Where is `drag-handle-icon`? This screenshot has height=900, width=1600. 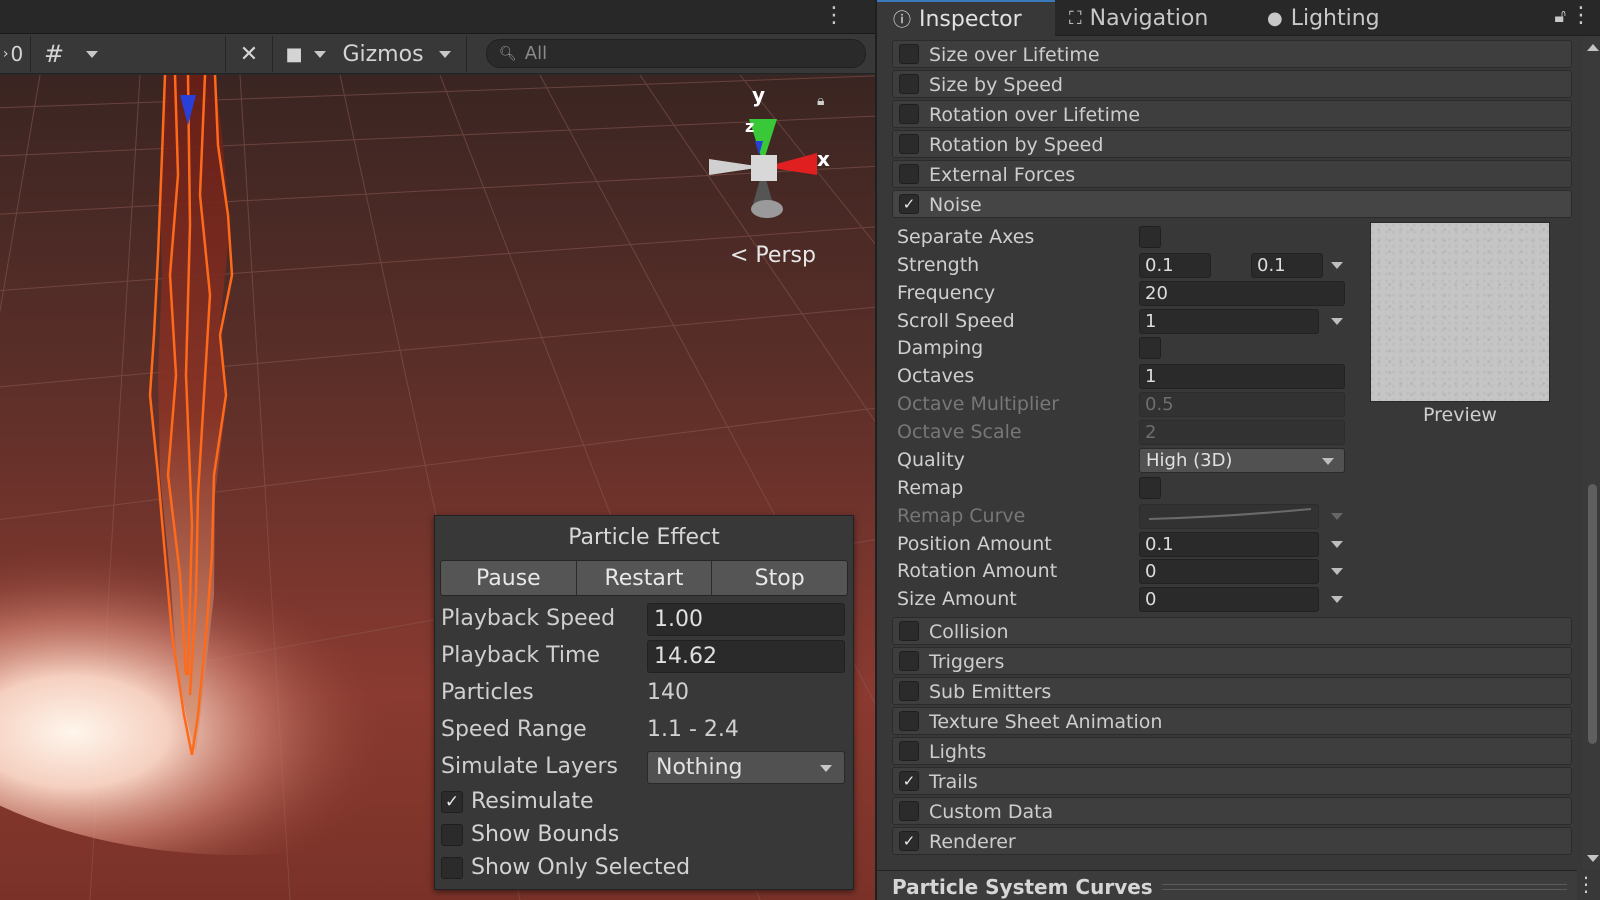
drag-handle-icon is located at coordinates (1364, 887).